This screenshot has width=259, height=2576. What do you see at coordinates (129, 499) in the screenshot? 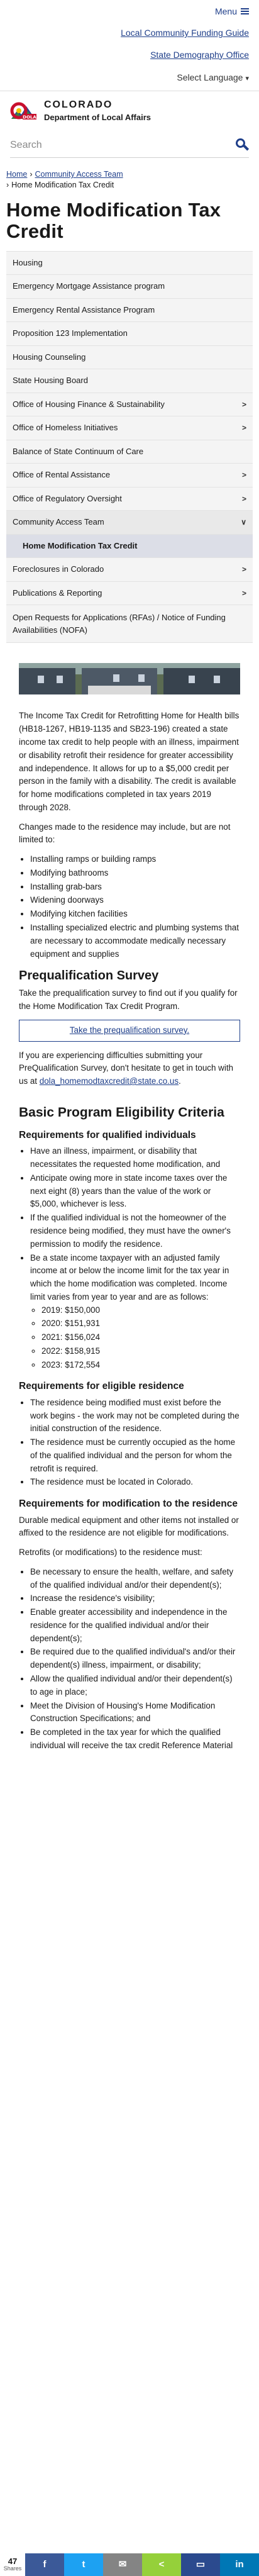
I see `nav-item-regulatory-oversight: Office of Regulatory Oversight >` at bounding box center [129, 499].